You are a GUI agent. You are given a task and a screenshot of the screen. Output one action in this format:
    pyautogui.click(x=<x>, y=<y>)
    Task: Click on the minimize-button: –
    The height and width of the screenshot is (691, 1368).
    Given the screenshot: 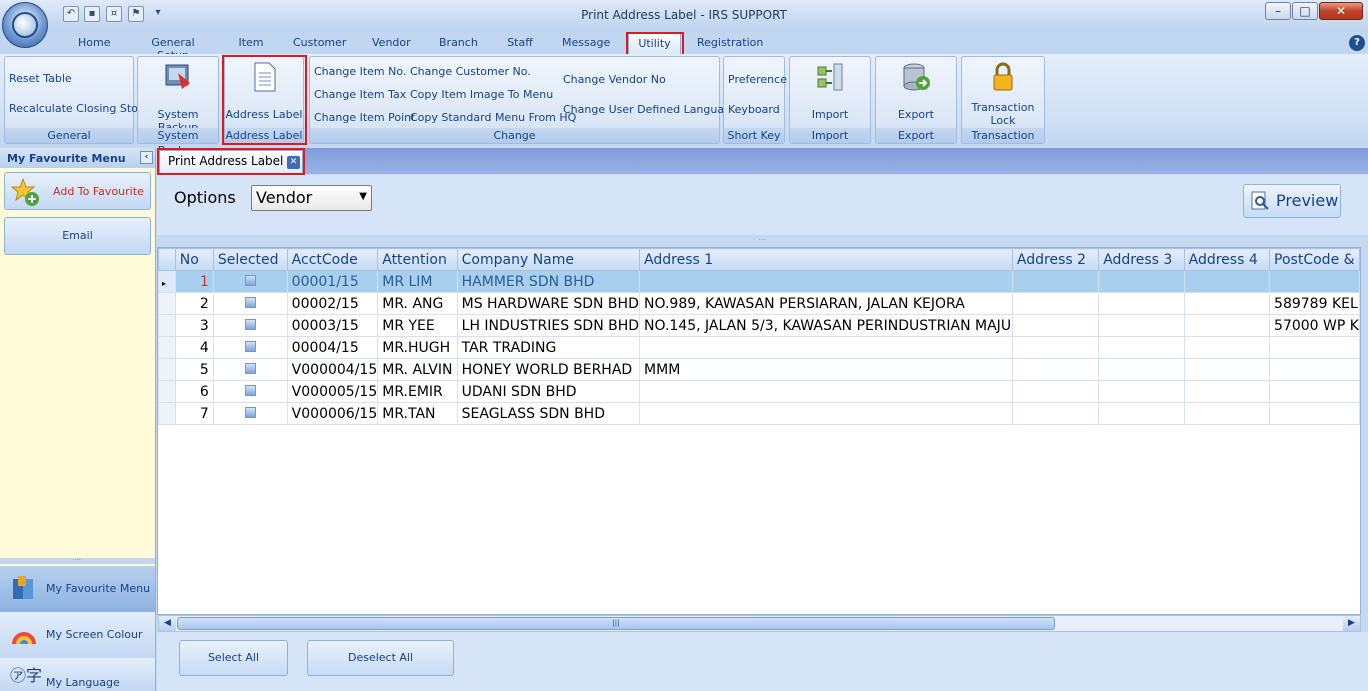 What is the action you would take?
    pyautogui.click(x=1278, y=11)
    